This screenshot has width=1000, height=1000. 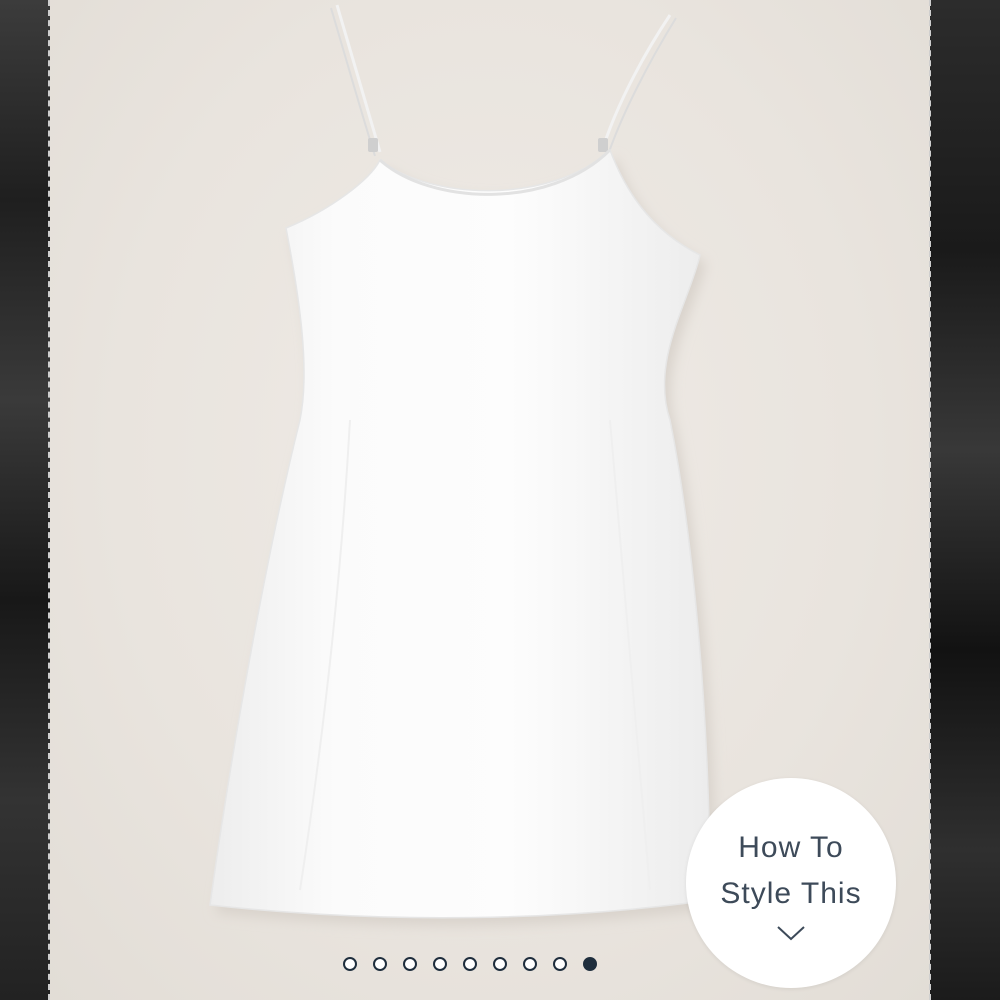 I want to click on background-blur-left, so click(x=25, y=500).